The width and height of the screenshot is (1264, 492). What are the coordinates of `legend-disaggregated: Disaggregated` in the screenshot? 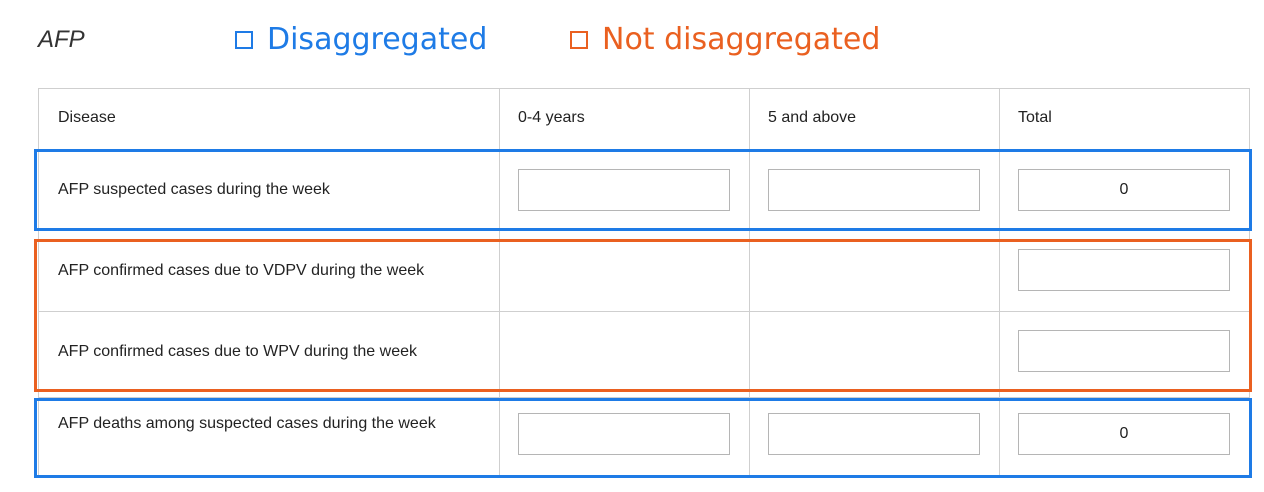 It's located at (361, 39).